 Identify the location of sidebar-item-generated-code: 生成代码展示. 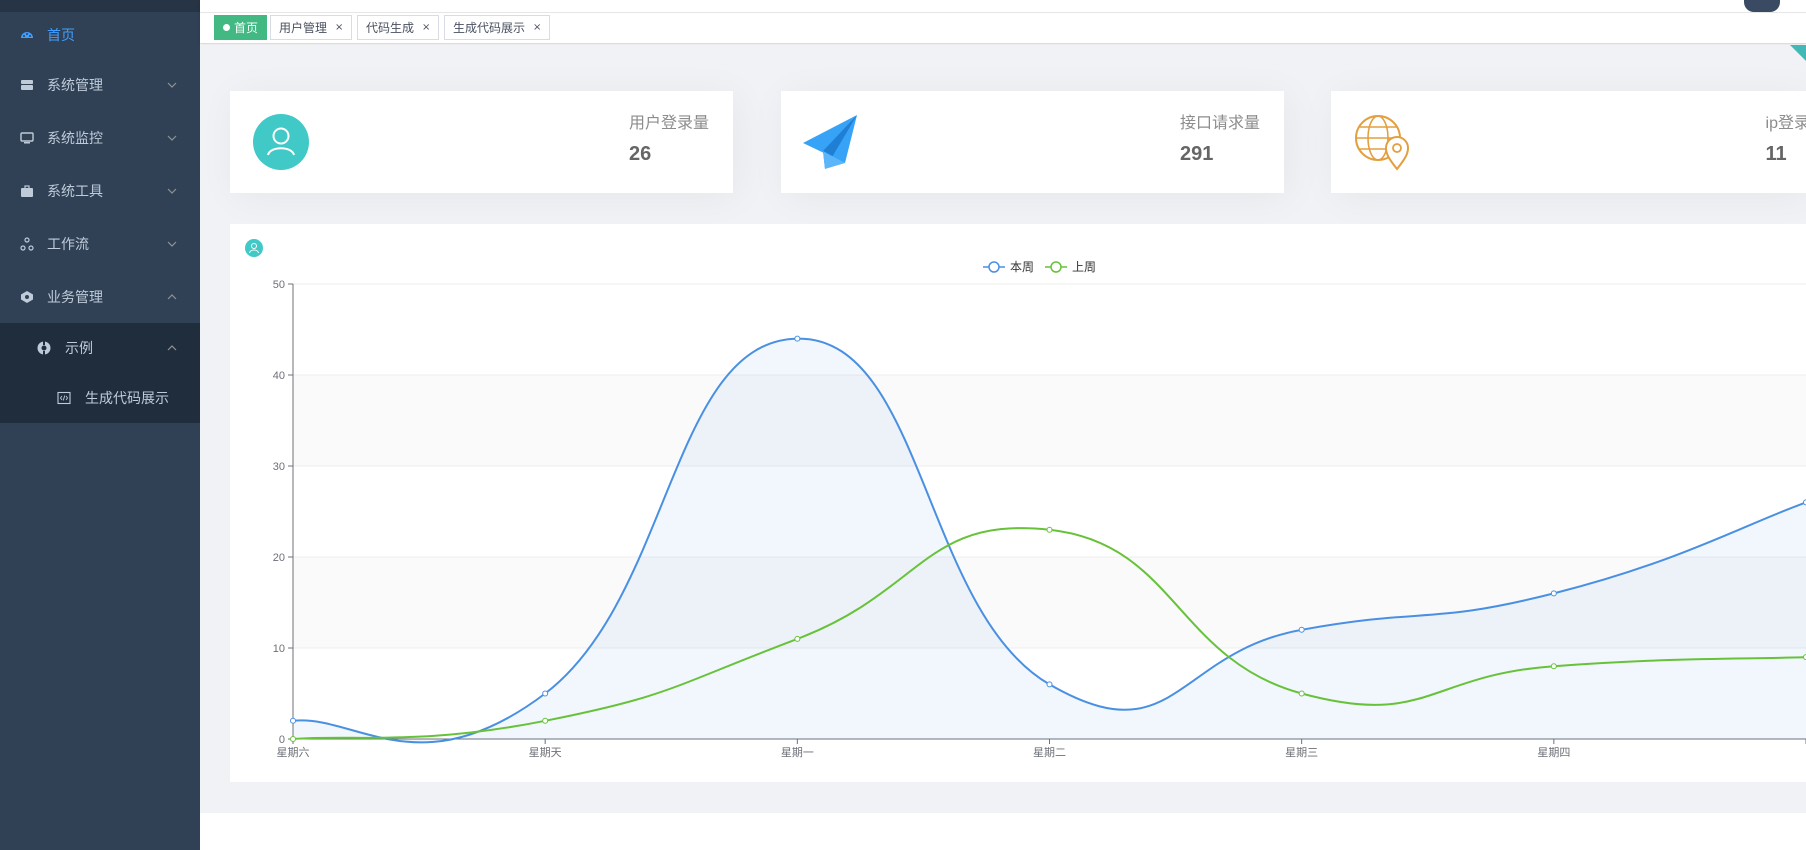
(100, 398).